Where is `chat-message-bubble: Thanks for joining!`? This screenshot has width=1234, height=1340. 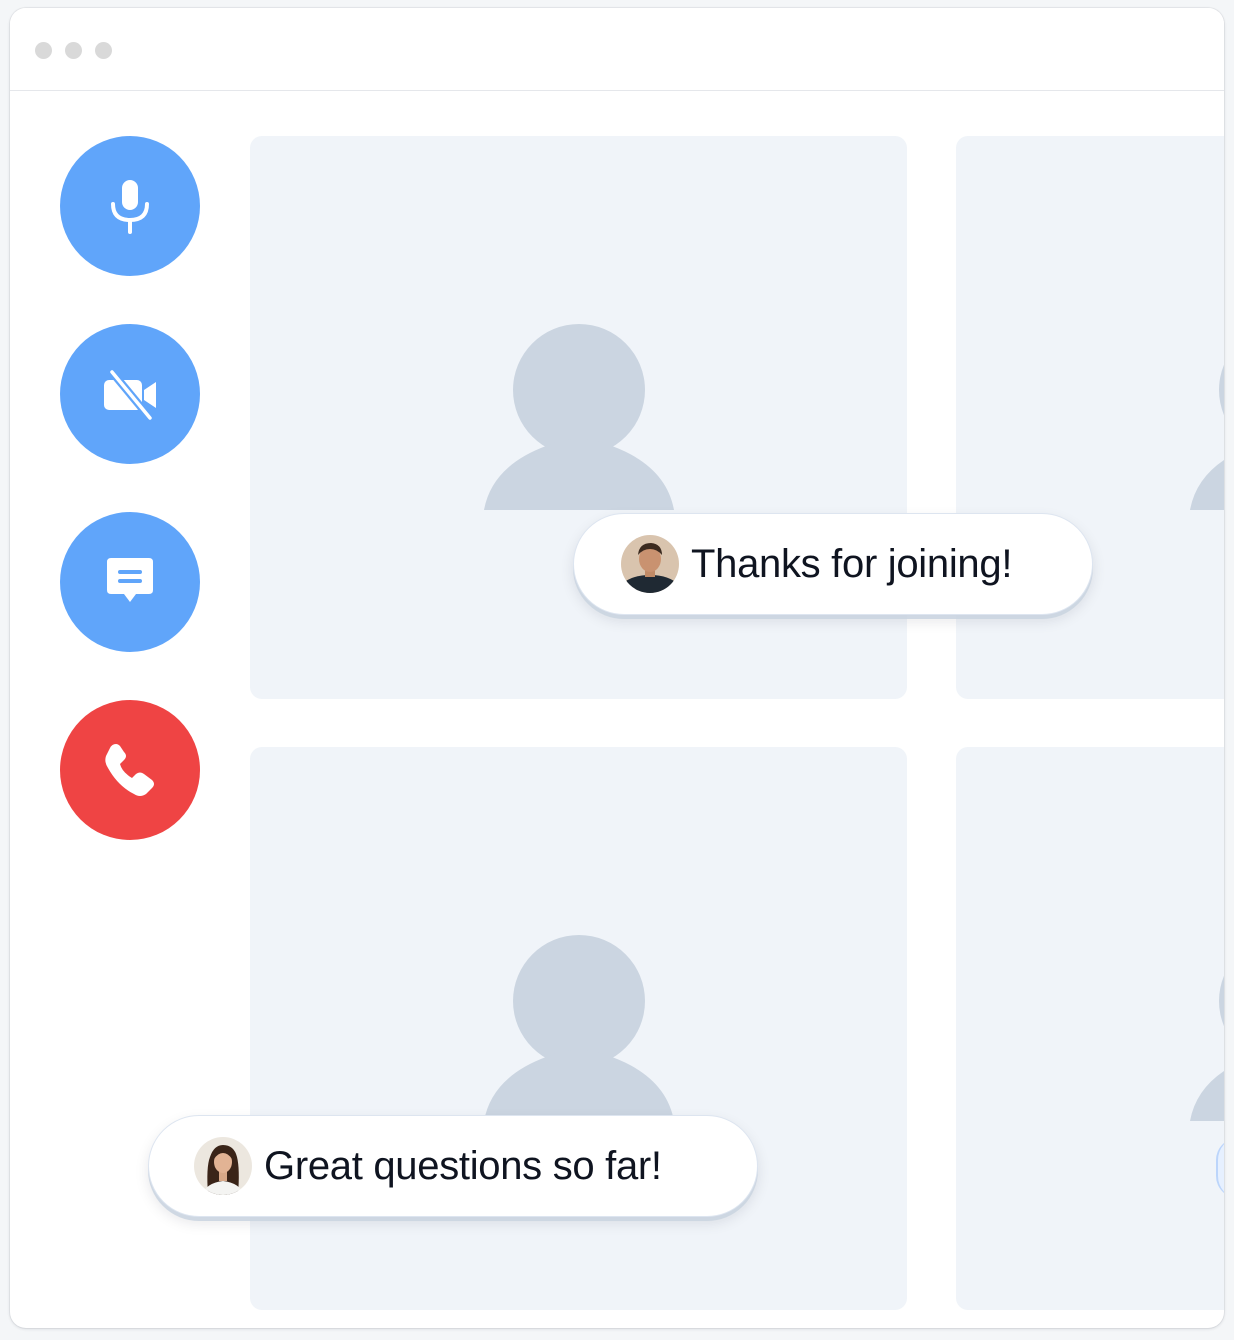 chat-message-bubble: Thanks for joining! is located at coordinates (833, 564).